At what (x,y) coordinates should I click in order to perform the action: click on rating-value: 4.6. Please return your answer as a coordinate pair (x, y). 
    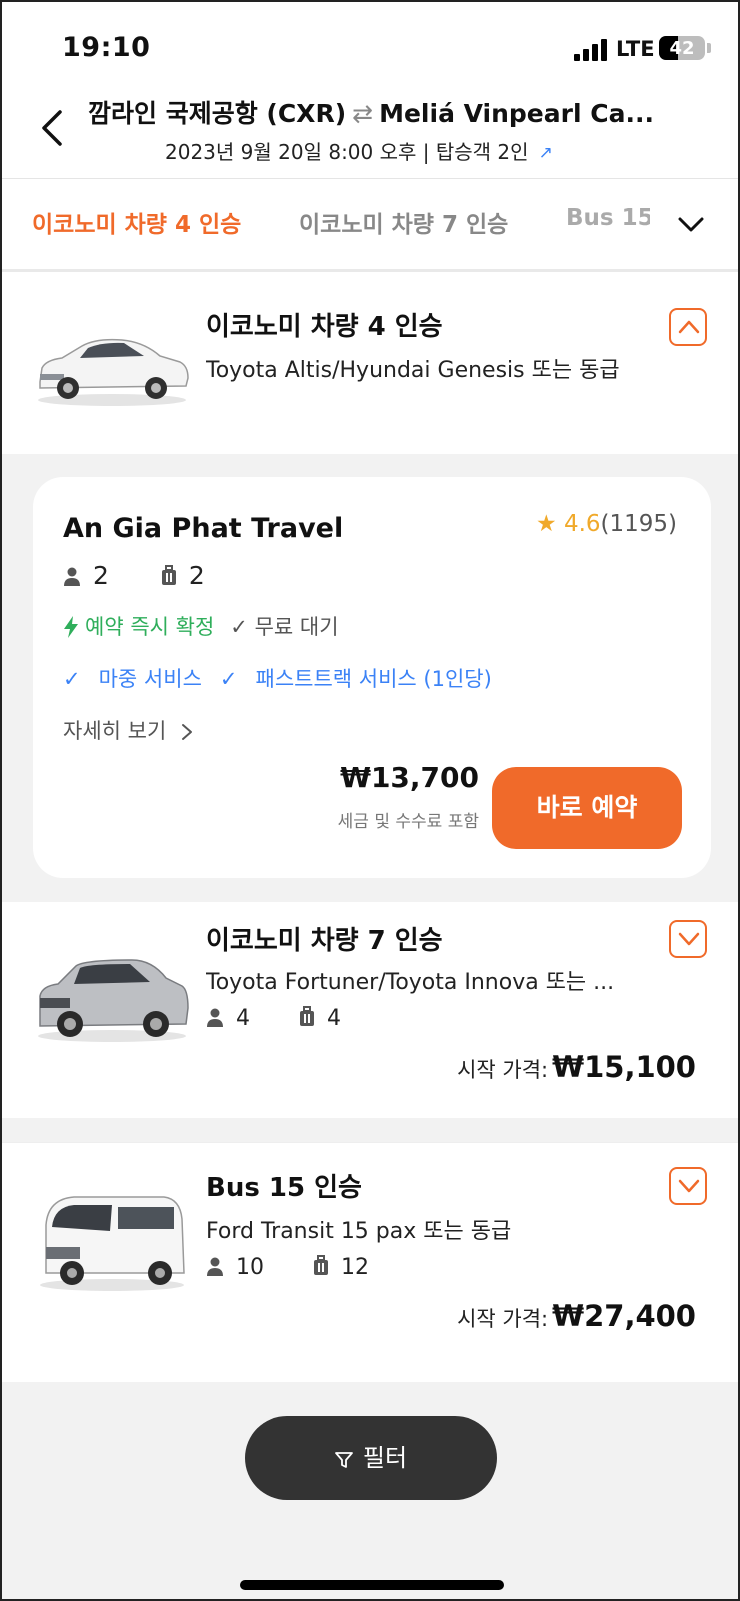
    Looking at the image, I should click on (582, 524).